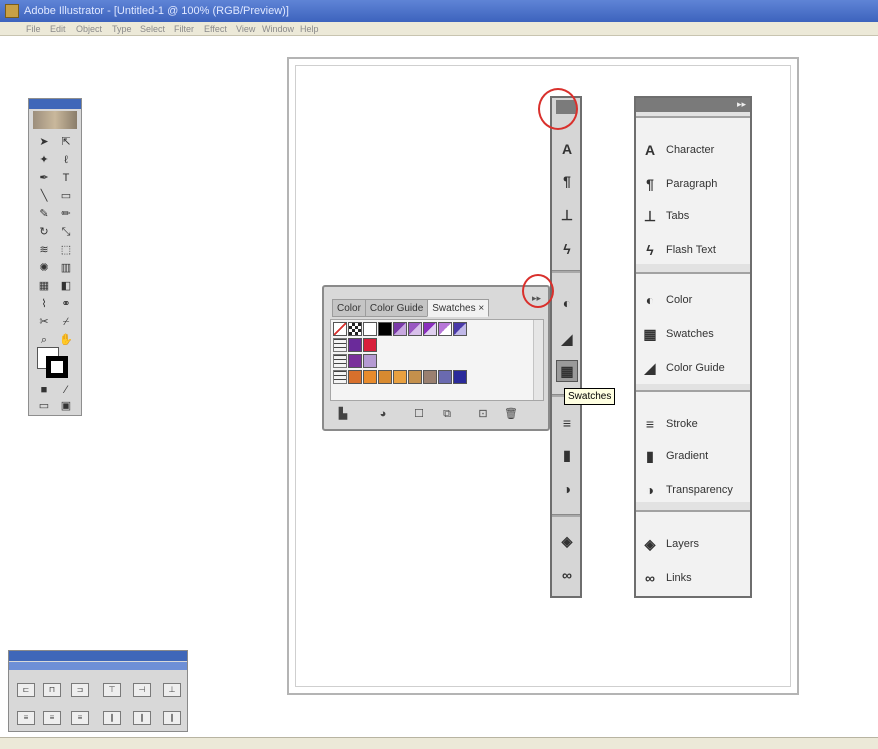 Image resolution: width=878 pixels, height=749 pixels. Describe the element at coordinates (567, 489) in the screenshot. I see `transparency-icon: ◑` at that location.